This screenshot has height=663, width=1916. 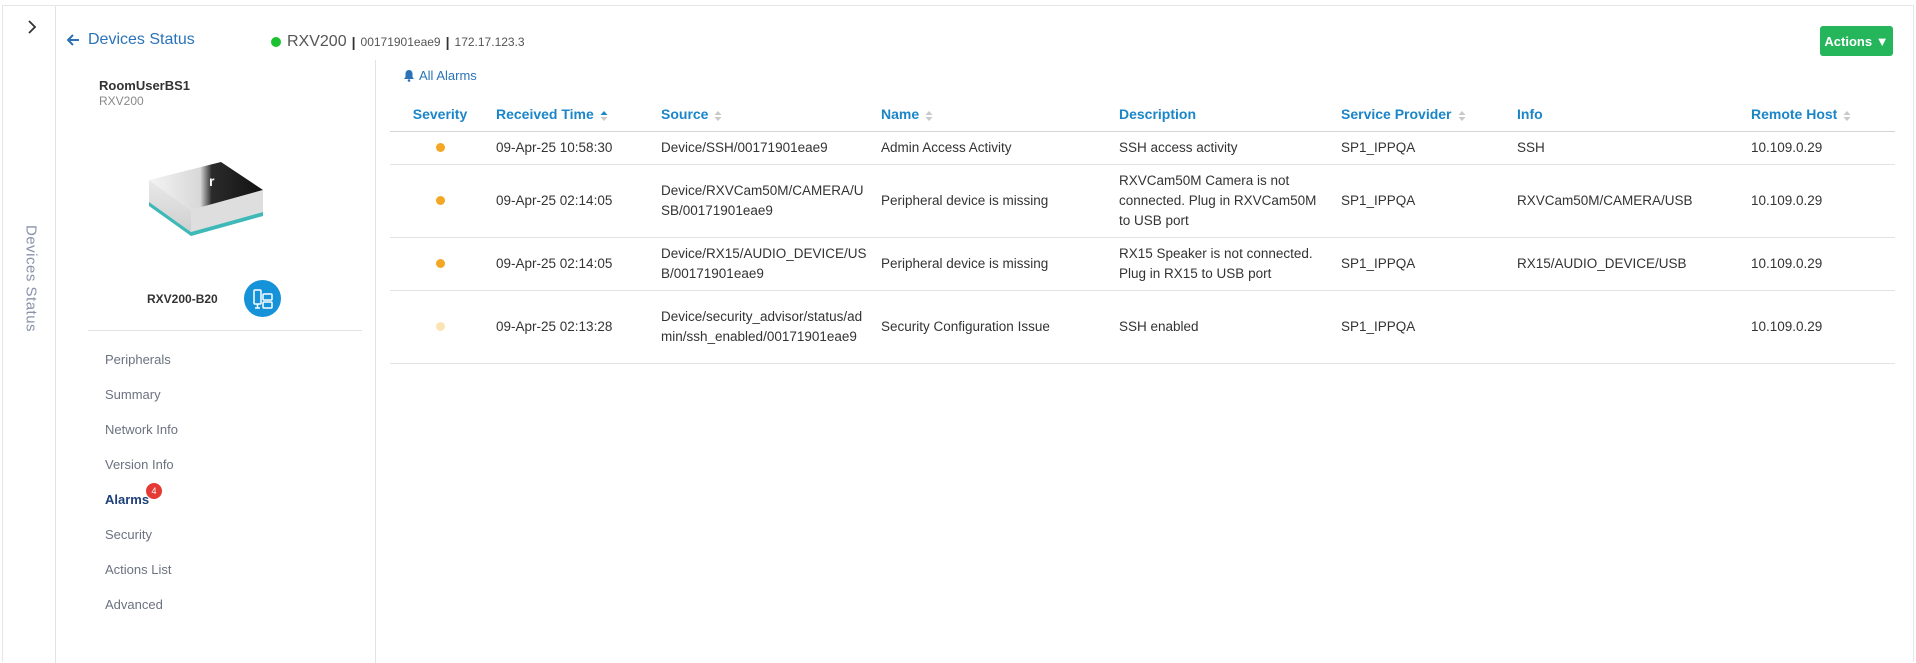 I want to click on all-alarms-link: All Alarms, so click(x=440, y=75).